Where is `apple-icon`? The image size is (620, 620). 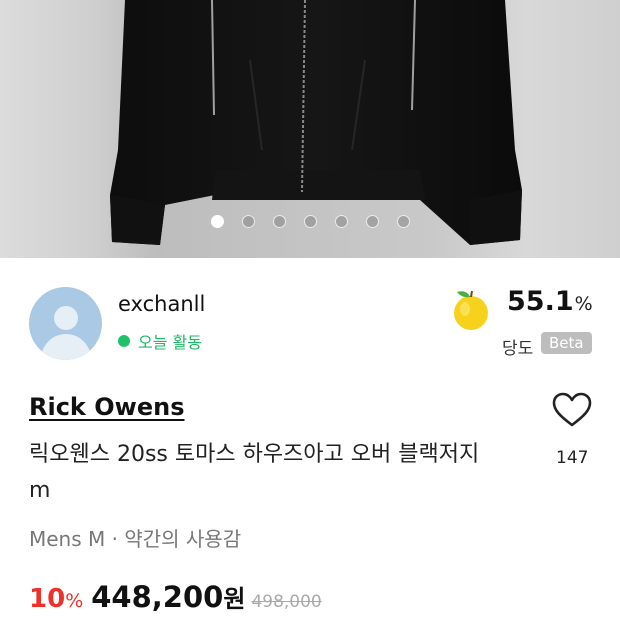 apple-icon is located at coordinates (471, 310).